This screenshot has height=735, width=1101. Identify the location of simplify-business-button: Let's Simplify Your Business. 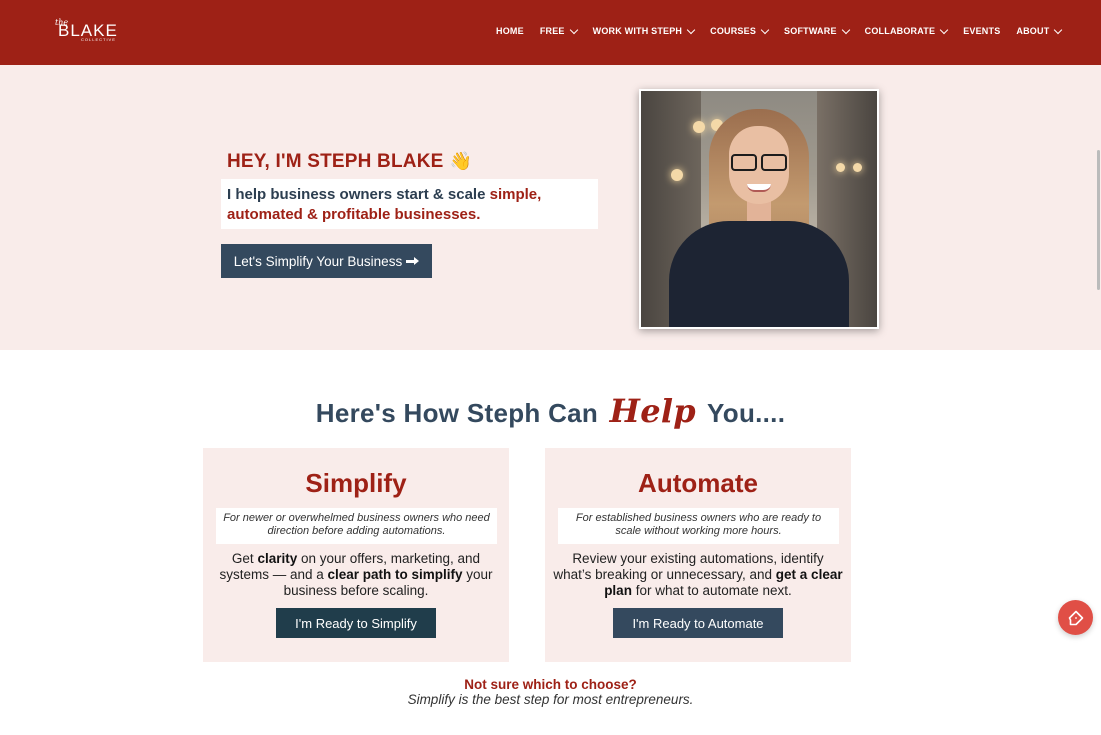
(326, 261).